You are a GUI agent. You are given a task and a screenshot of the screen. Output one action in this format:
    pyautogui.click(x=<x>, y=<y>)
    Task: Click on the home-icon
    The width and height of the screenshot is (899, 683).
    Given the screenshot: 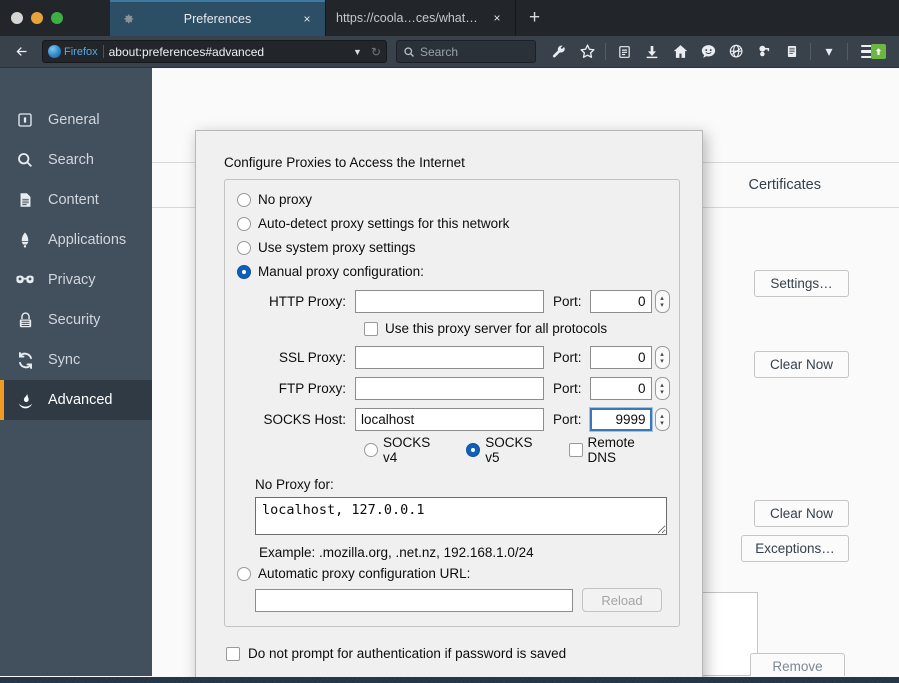 What is the action you would take?
    pyautogui.click(x=680, y=52)
    